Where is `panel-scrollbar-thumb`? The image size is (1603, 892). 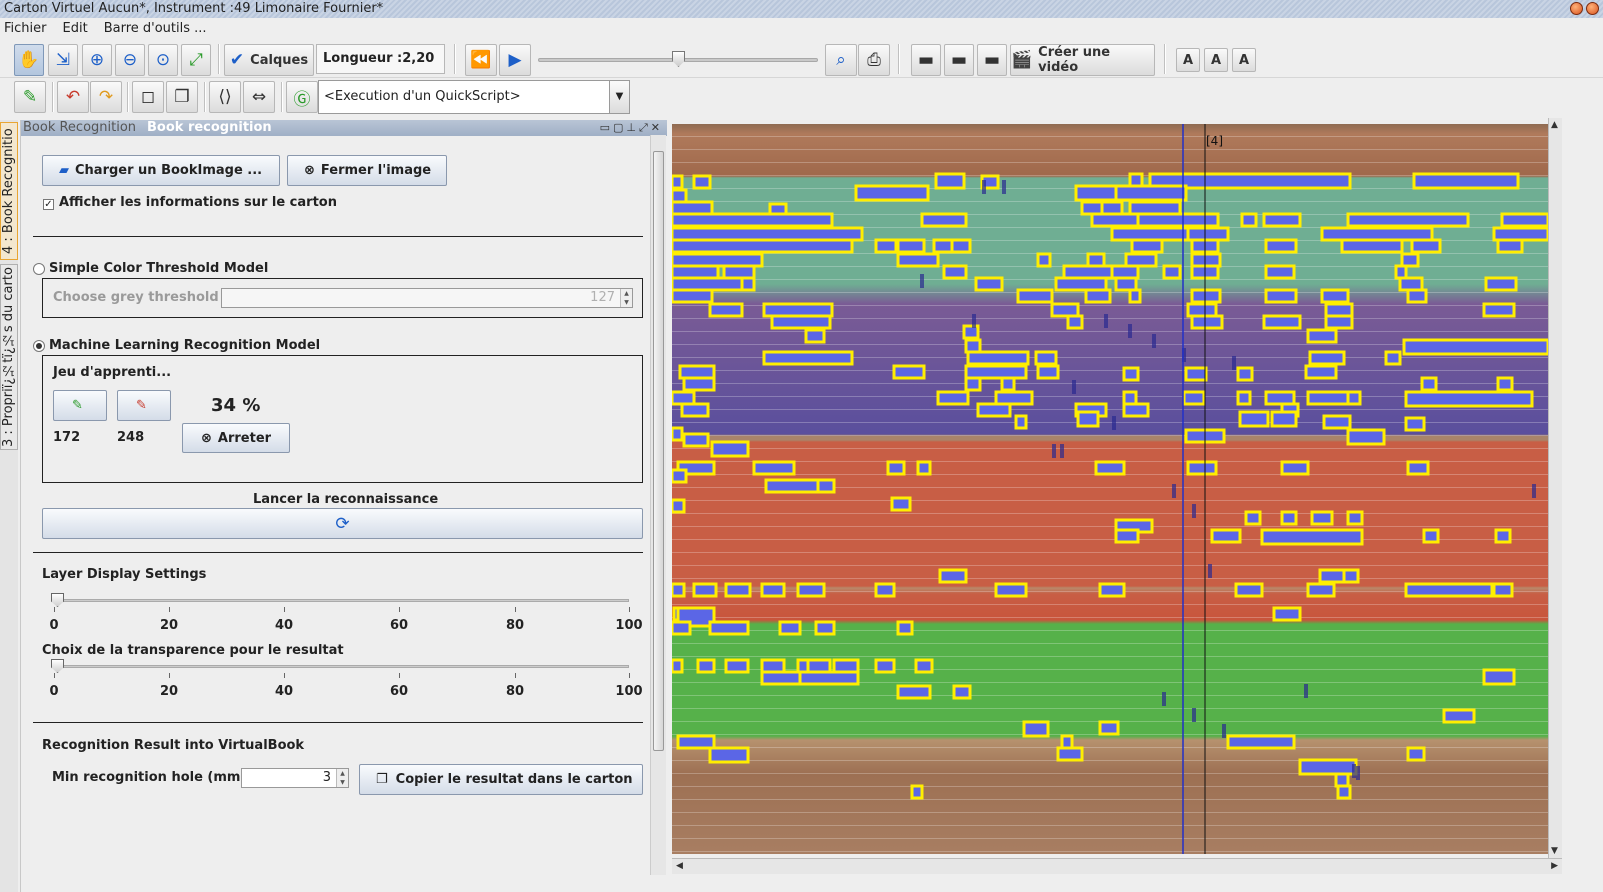
panel-scrollbar-thumb is located at coordinates (658, 451).